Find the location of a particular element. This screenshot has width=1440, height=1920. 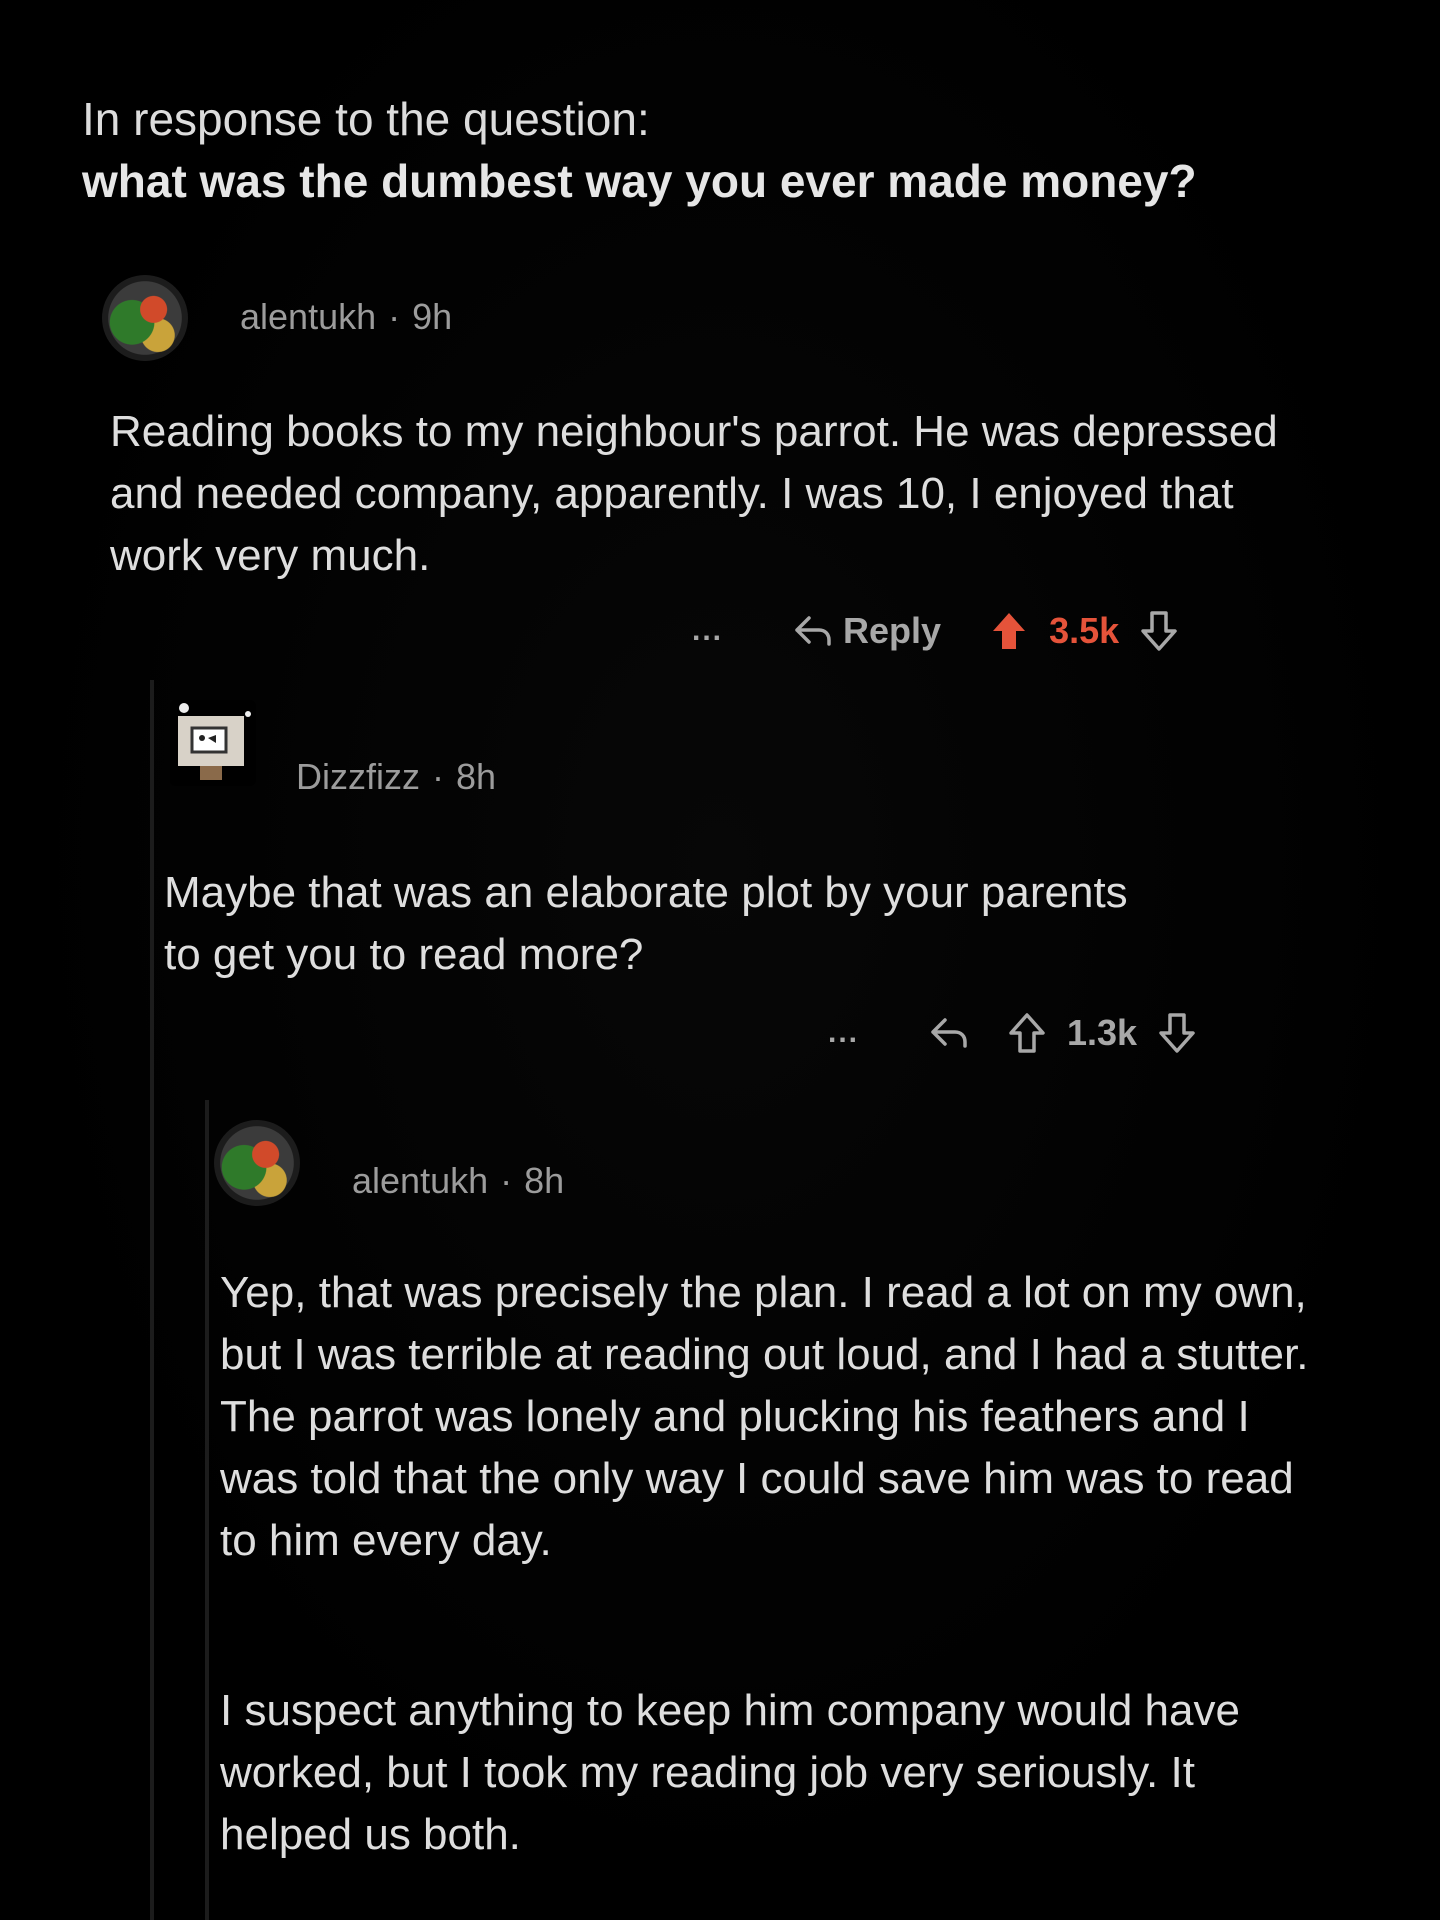

vote-controls: 3.5k is located at coordinates (1084, 631).